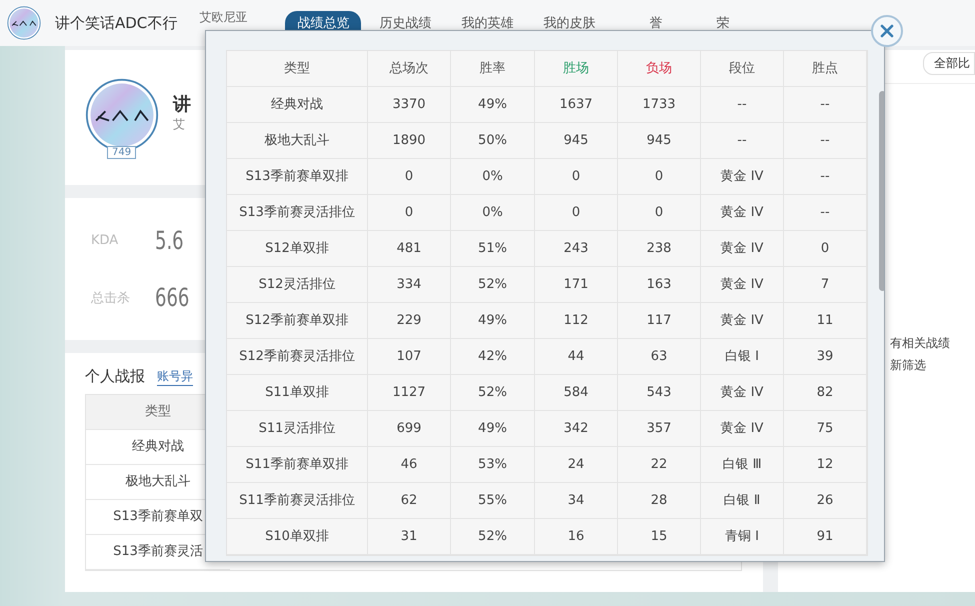 The width and height of the screenshot is (975, 606). What do you see at coordinates (105, 240) in the screenshot?
I see `stat-label: KDA` at bounding box center [105, 240].